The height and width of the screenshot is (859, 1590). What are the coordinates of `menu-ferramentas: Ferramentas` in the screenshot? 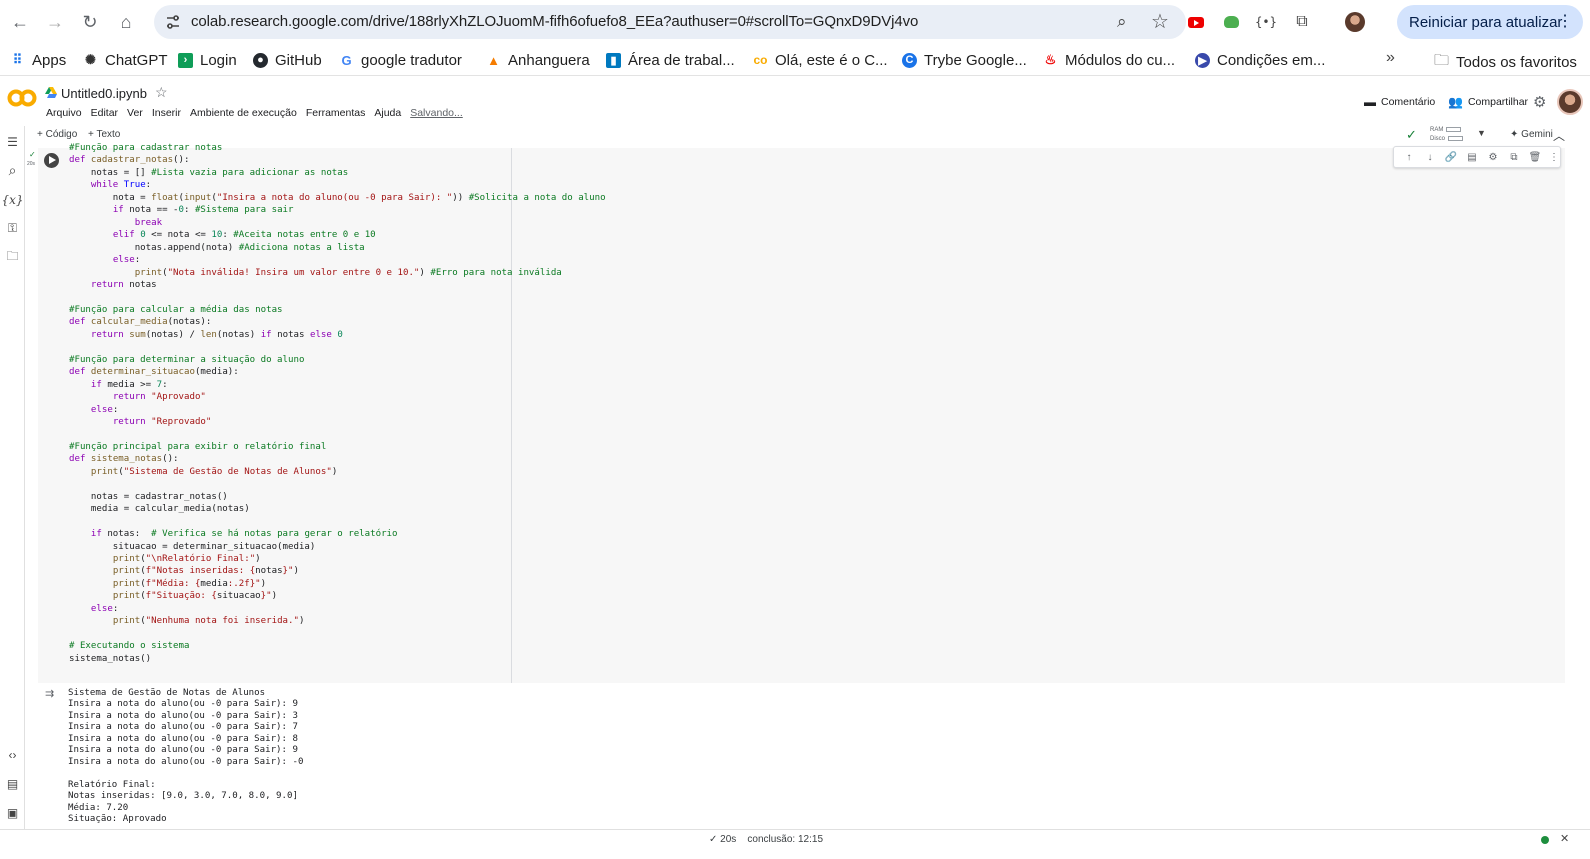 It's located at (336, 113).